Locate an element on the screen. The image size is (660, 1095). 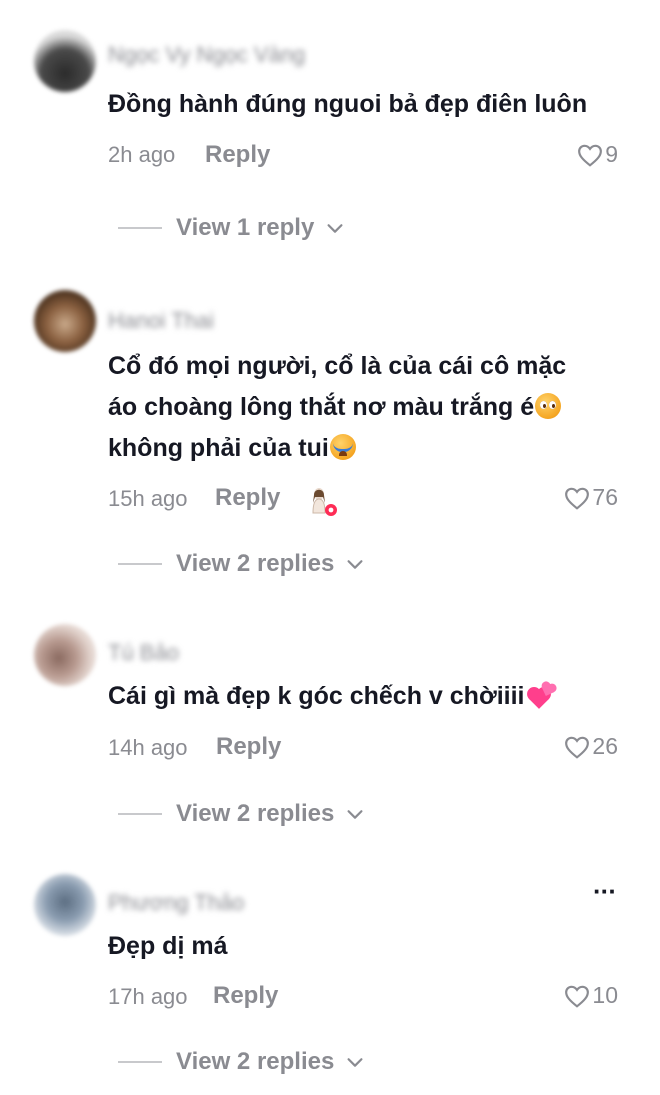
like-button: 10 is located at coordinates (591, 995).